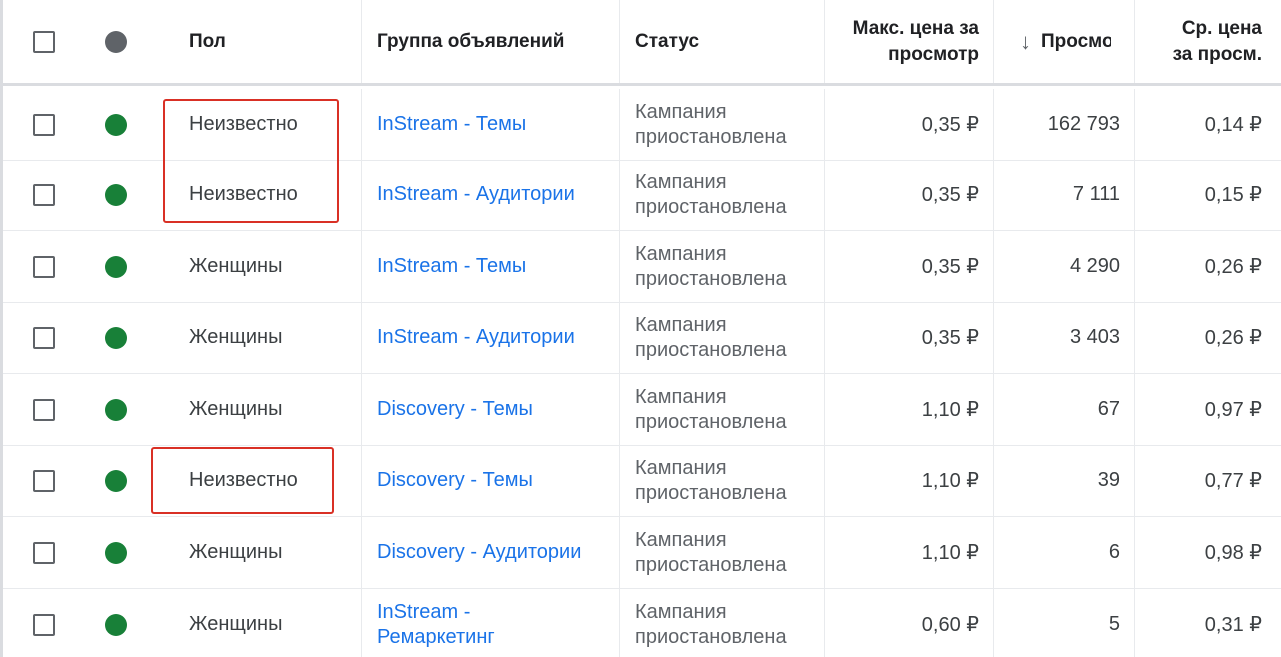 The height and width of the screenshot is (657, 1281). What do you see at coordinates (908, 623) in the screenshot?
I see `max-cpv-cell: 0,60 ₽` at bounding box center [908, 623].